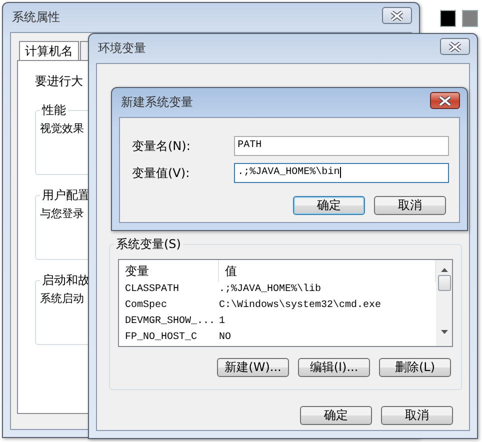  What do you see at coordinates (300, 305) in the screenshot?
I see `table-cell-text: C:\Windows\system32\cmd.exe` at bounding box center [300, 305].